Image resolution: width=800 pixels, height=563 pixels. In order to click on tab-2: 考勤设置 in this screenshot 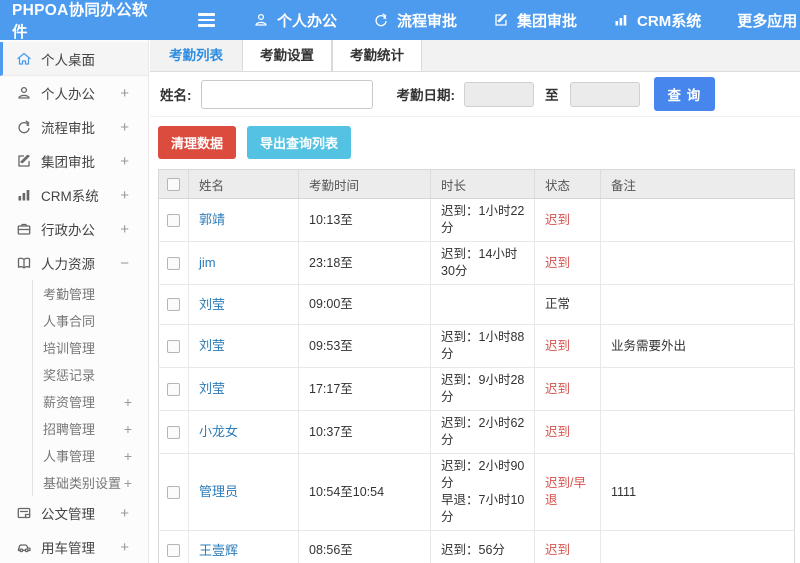, I will do `click(287, 55)`.